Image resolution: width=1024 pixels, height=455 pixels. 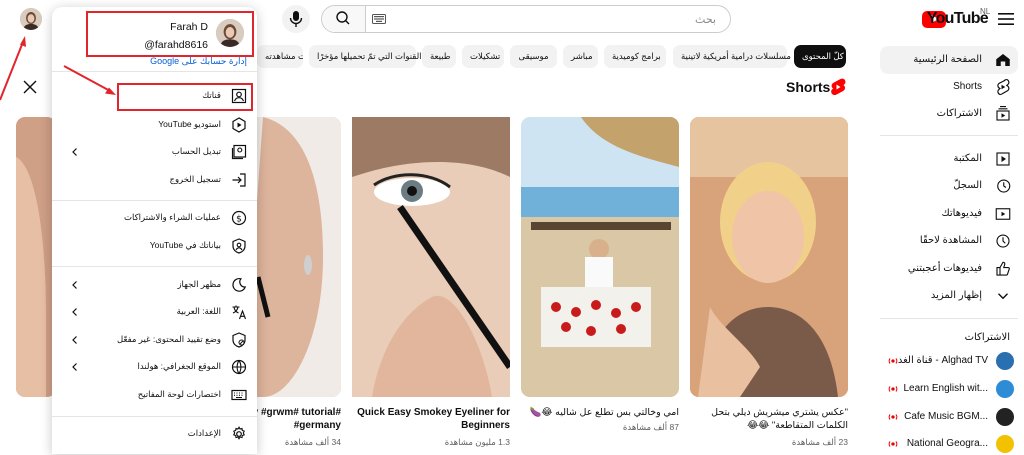 I want to click on close-icon, so click(x=30, y=87).